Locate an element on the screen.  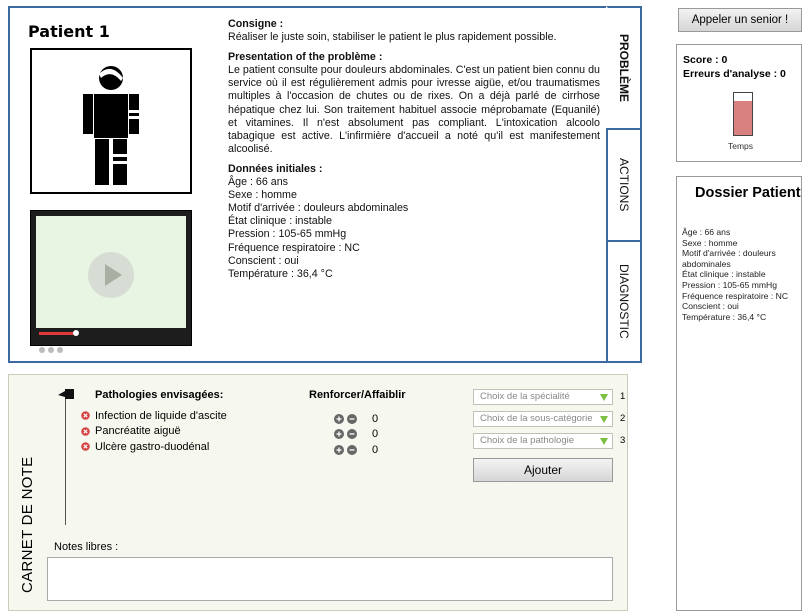
add-button: Ajouter is located at coordinates (543, 470).